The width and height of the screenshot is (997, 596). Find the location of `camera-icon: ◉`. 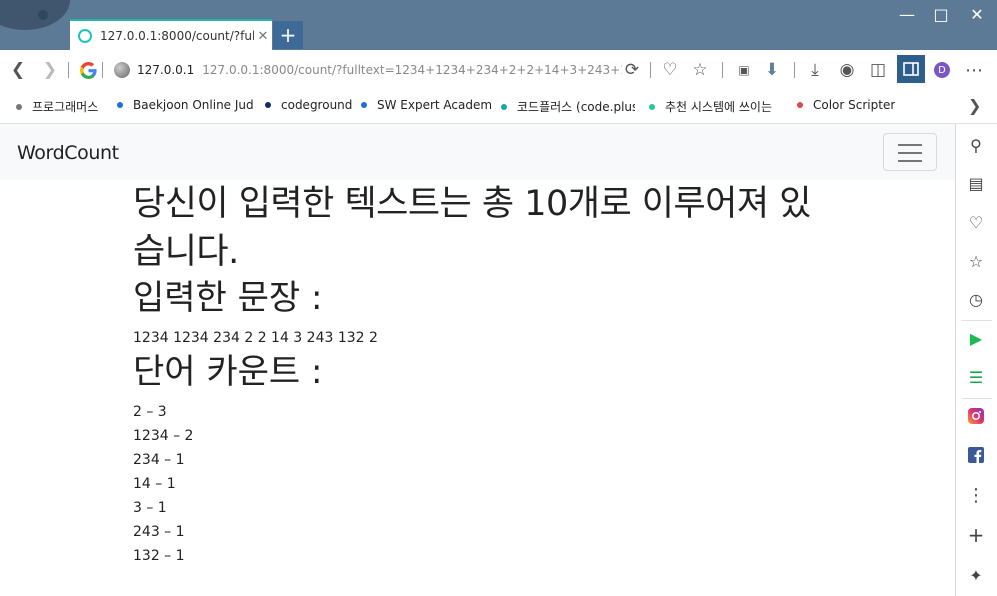

camera-icon: ◉ is located at coordinates (847, 70).